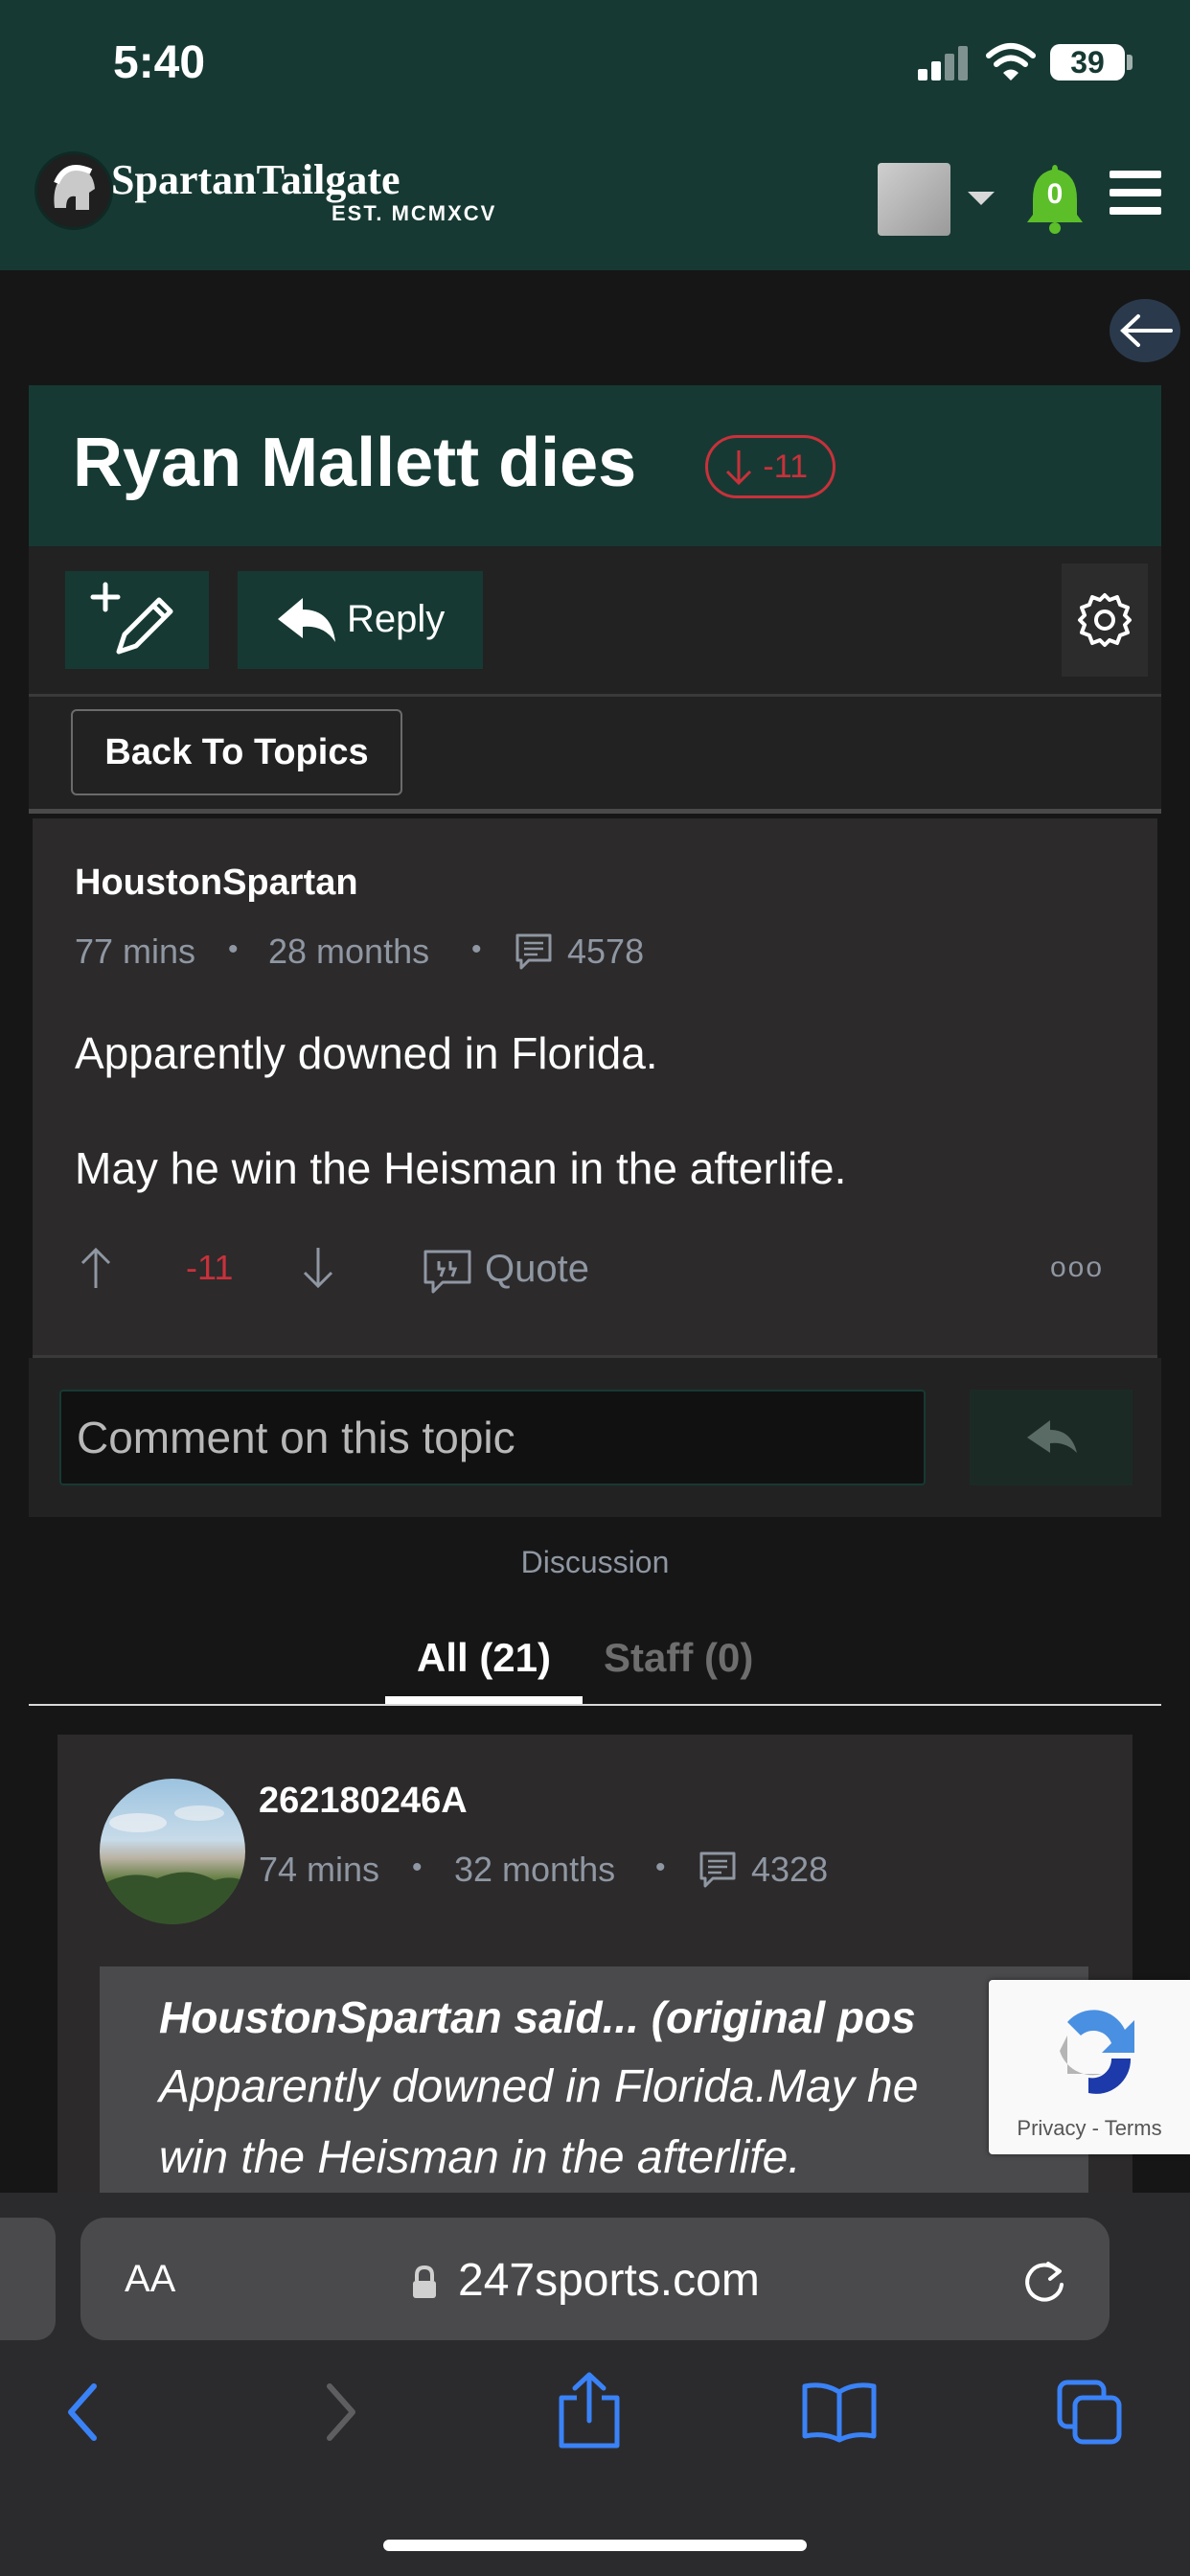 This screenshot has height=2576, width=1190. What do you see at coordinates (150, 2279) in the screenshot?
I see `reader-options-button: AA` at bounding box center [150, 2279].